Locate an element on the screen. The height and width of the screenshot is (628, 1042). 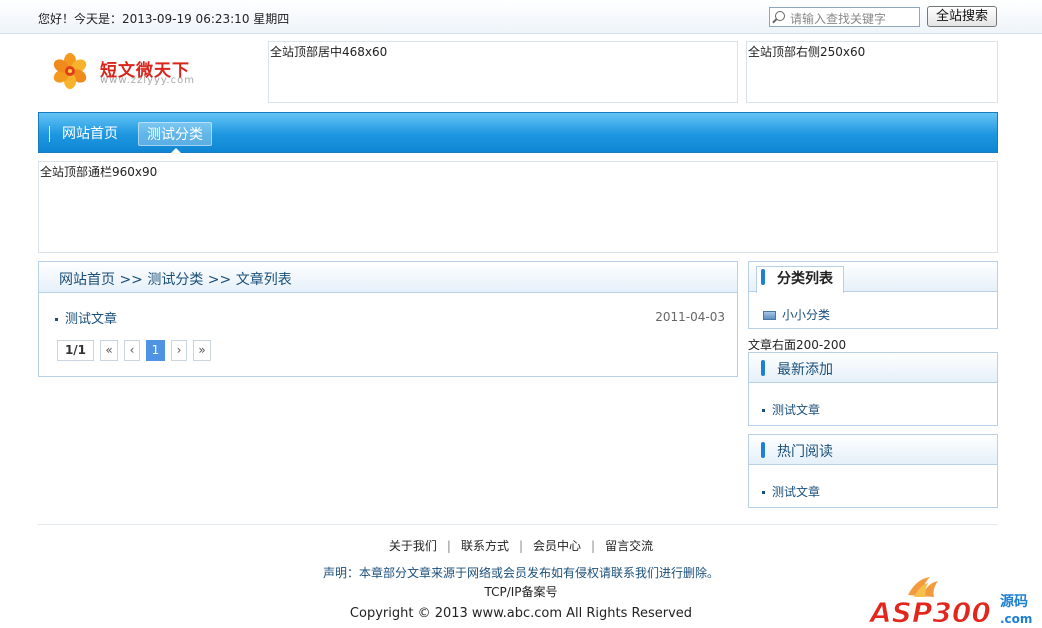
search-input: 请输入查找关键字 is located at coordinates (844, 17).